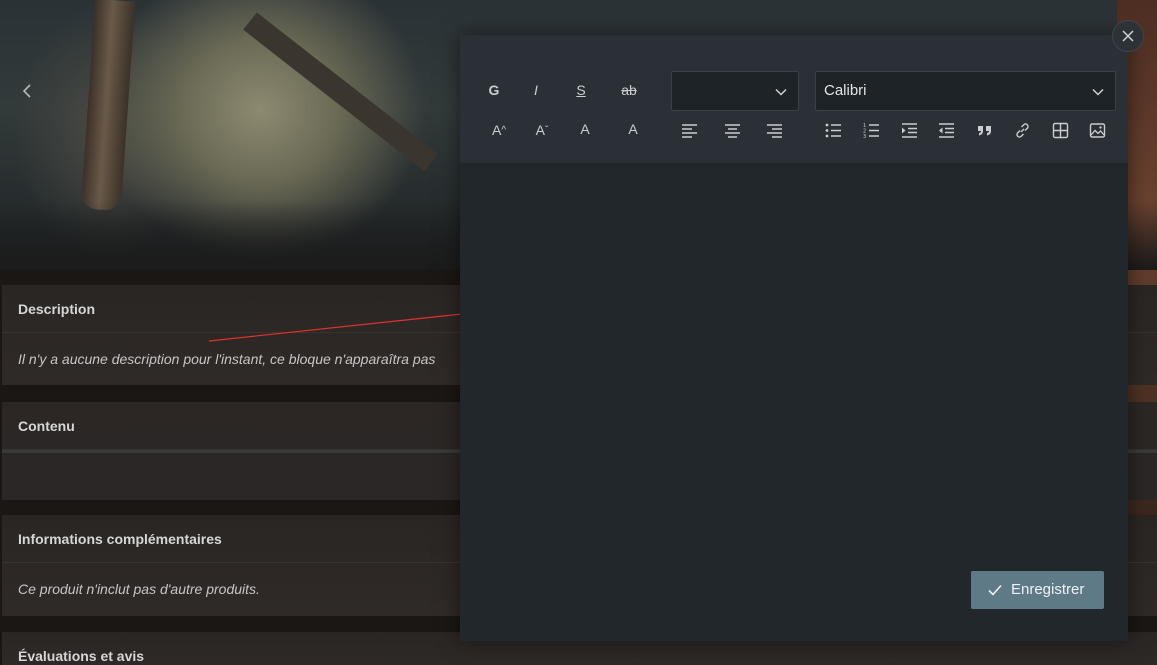 Image resolution: width=1157 pixels, height=665 pixels. I want to click on font-size-down-label: A, so click(540, 130).